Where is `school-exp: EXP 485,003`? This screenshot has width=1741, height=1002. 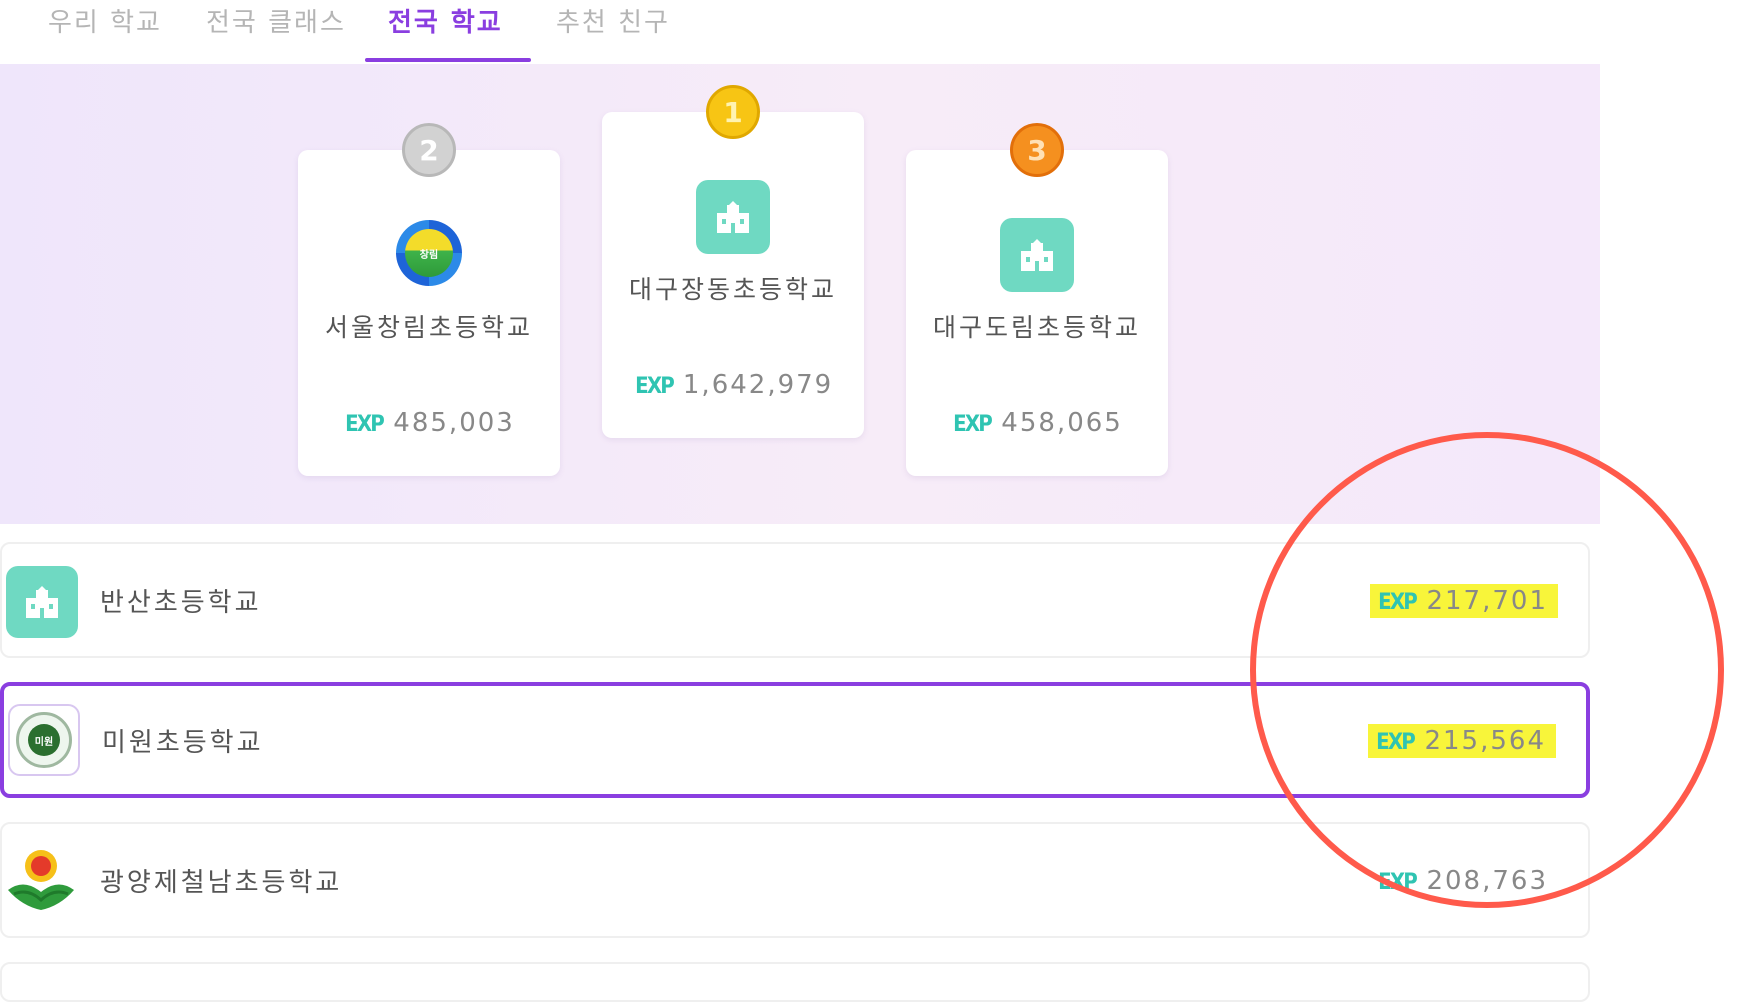
school-exp: EXP 485,003 is located at coordinates (429, 423).